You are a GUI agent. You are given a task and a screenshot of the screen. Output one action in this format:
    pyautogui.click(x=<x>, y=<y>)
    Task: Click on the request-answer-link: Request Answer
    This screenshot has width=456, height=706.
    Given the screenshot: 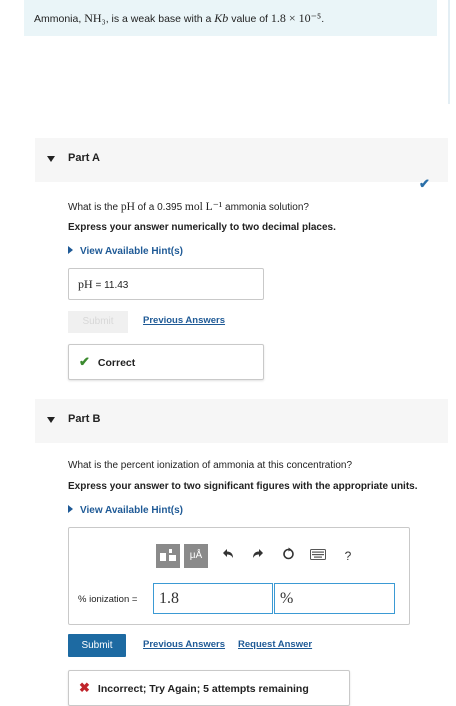 What is the action you would take?
    pyautogui.click(x=275, y=644)
    